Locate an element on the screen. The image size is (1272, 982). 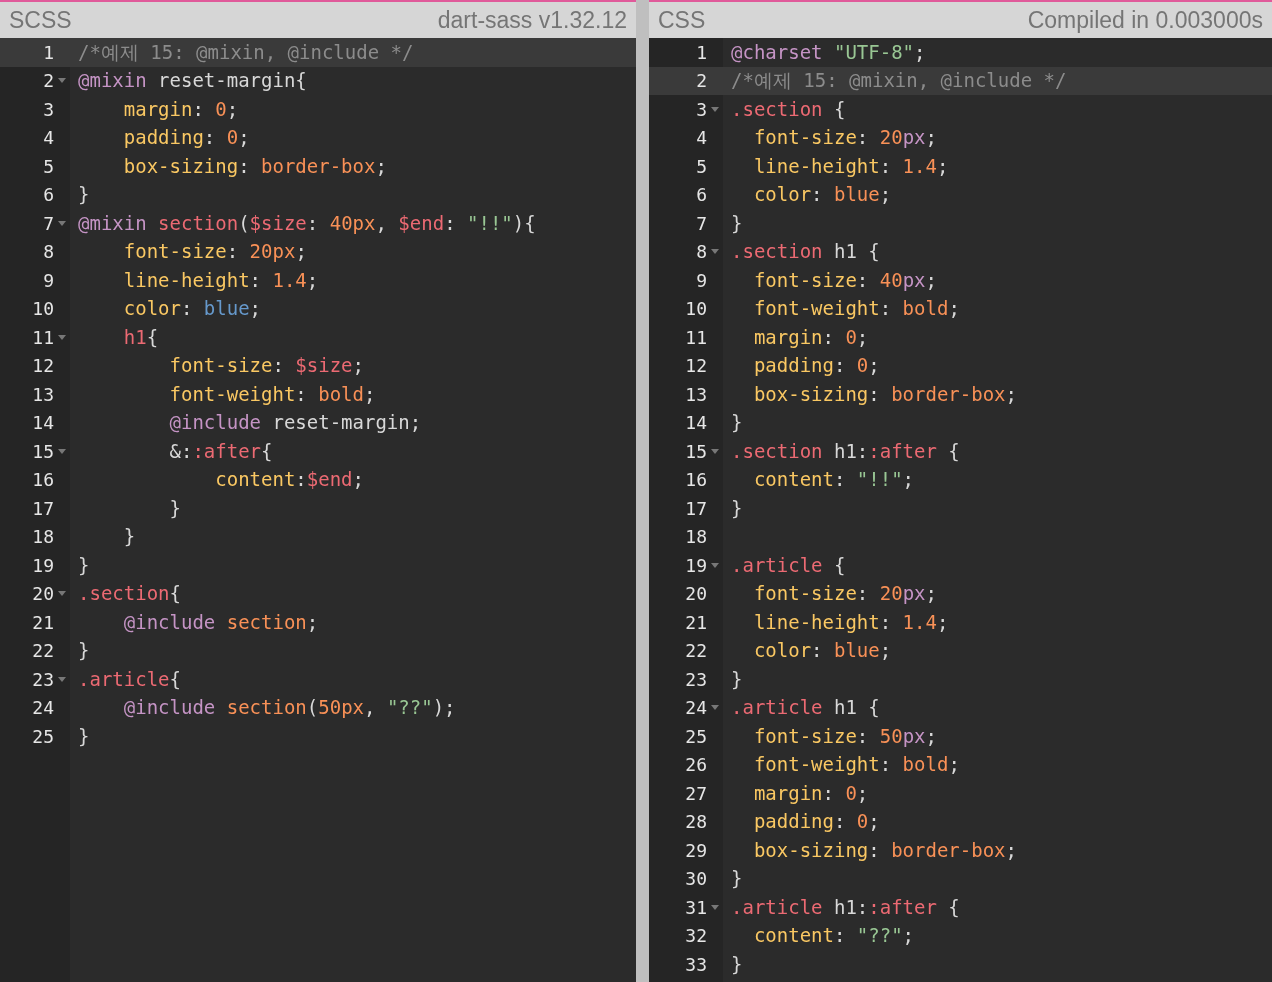
line-number: 30 is located at coordinates (696, 879).